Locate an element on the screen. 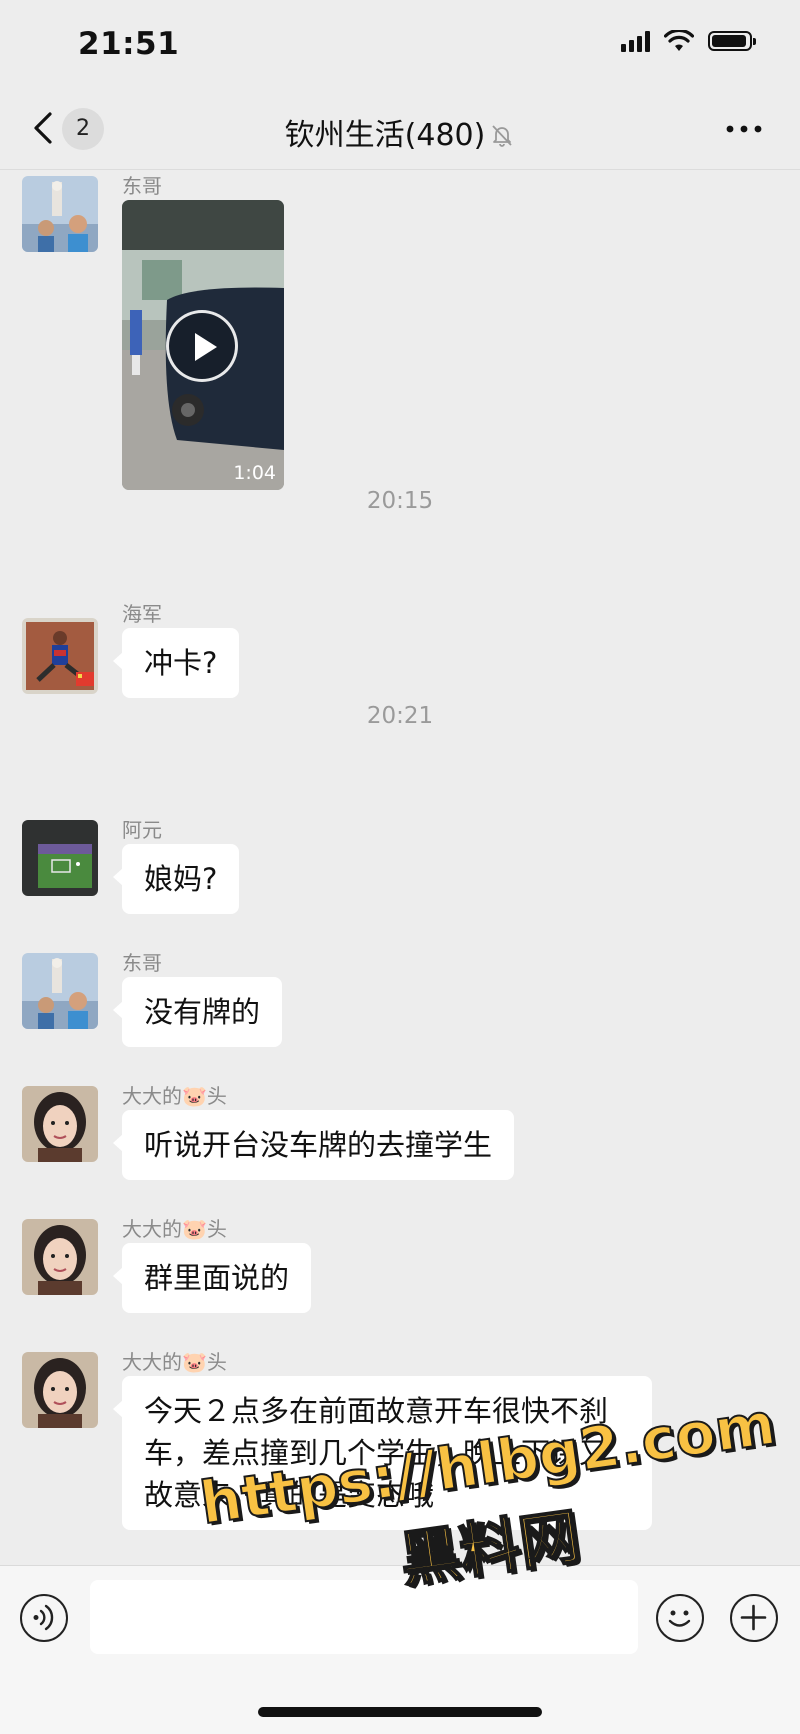 Image resolution: width=800 pixels, height=1734 pixels. battery-icon is located at coordinates (732, 41).